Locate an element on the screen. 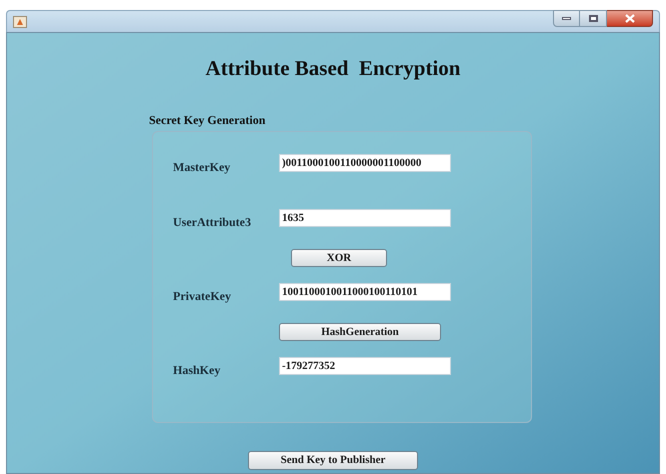 The width and height of the screenshot is (666, 474). input-field: -179277352 is located at coordinates (365, 365).